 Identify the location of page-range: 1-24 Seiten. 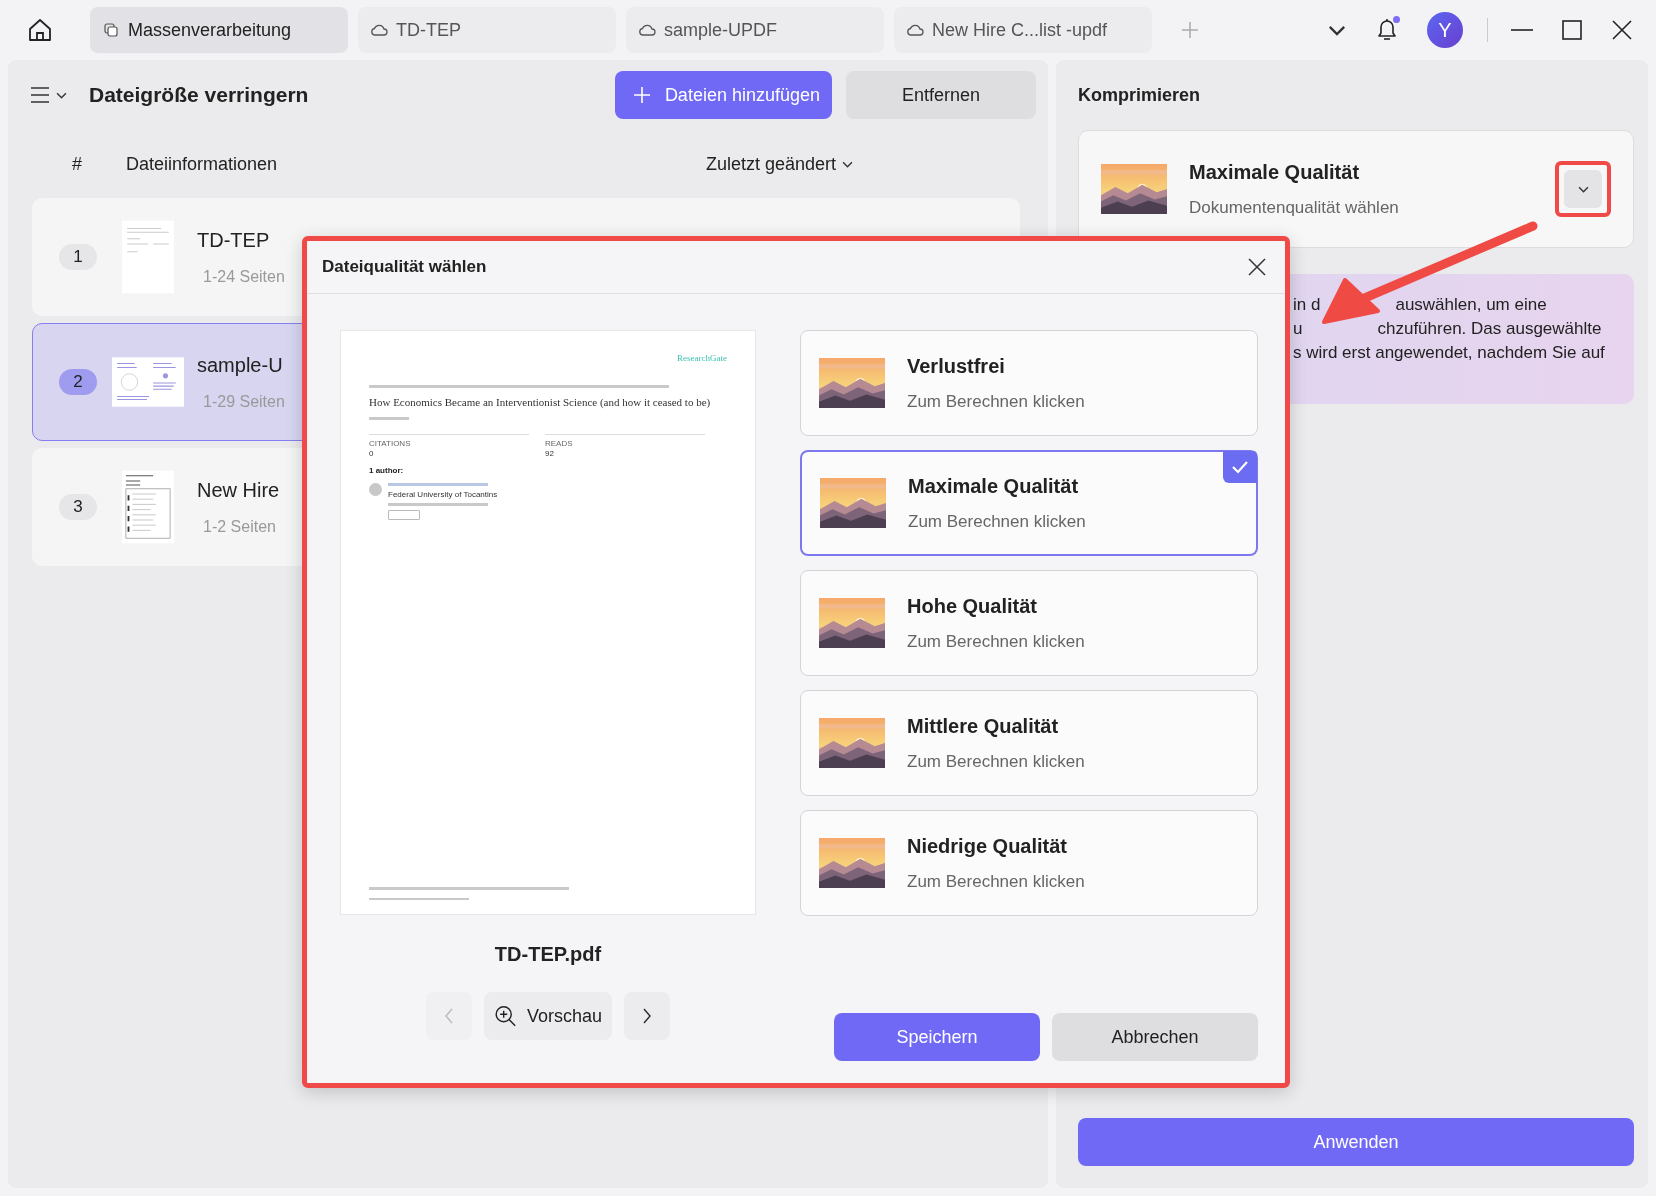
(244, 276).